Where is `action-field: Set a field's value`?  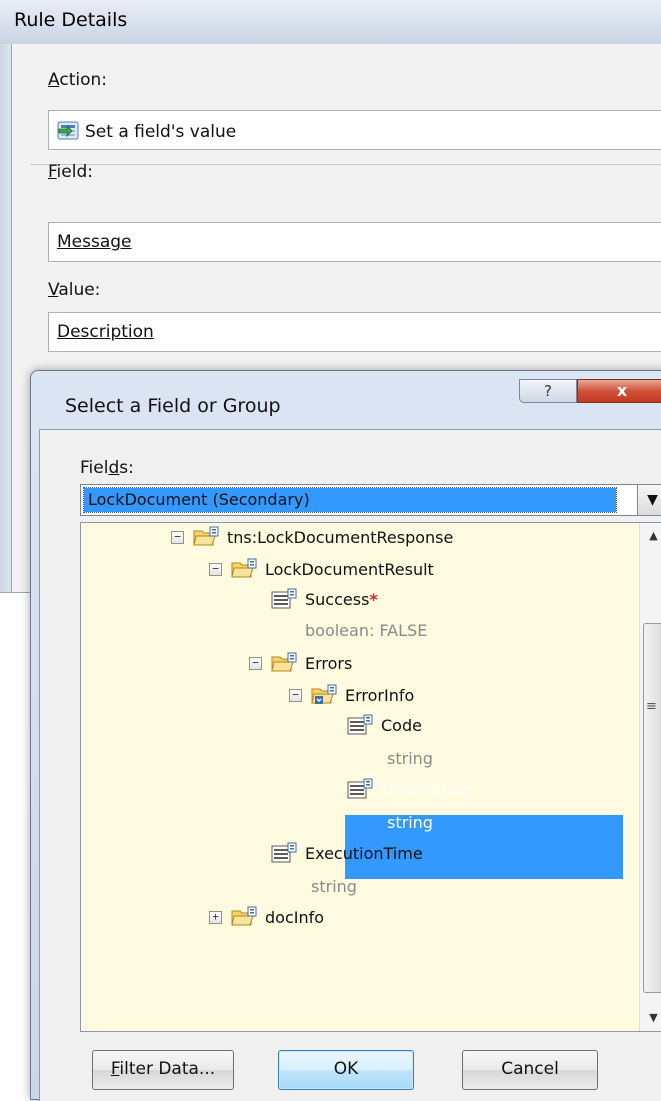
action-field: Set a field's value is located at coordinates (354, 130).